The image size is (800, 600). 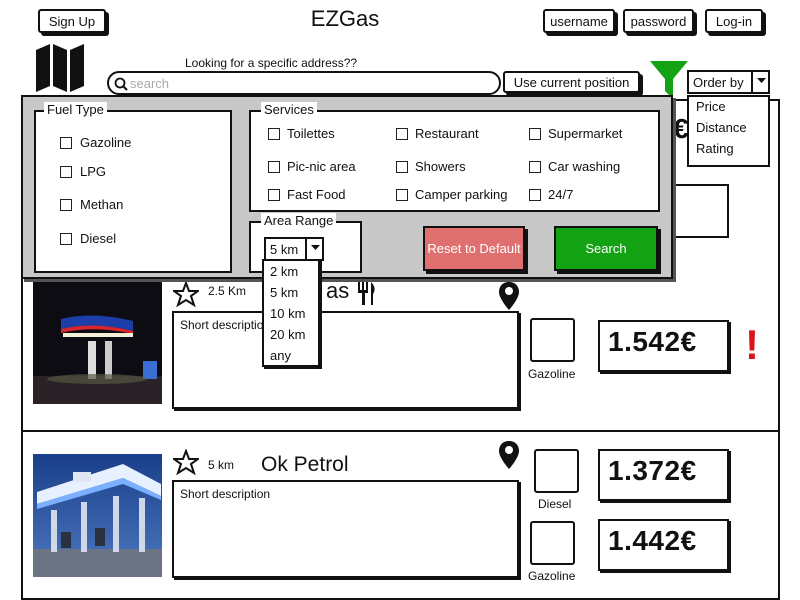 What do you see at coordinates (287, 313) in the screenshot?
I see `area-range-option: 10 km` at bounding box center [287, 313].